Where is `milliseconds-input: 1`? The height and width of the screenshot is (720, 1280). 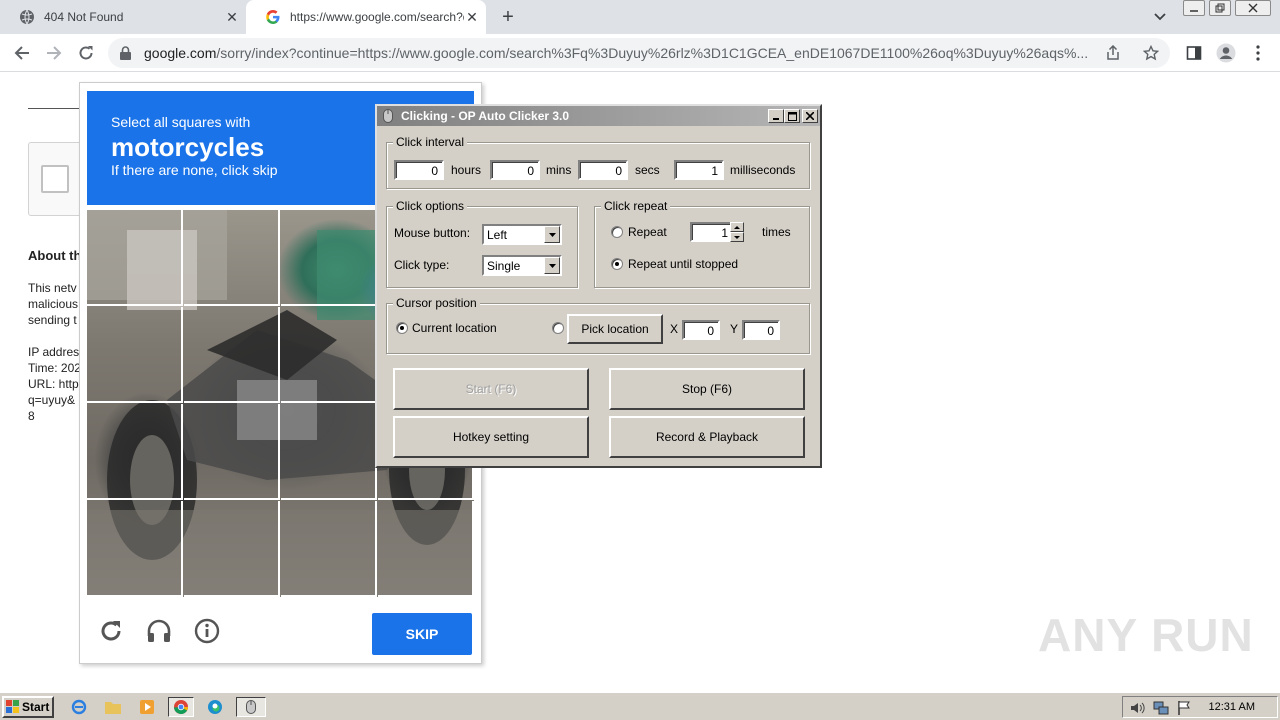
milliseconds-input: 1 is located at coordinates (699, 170).